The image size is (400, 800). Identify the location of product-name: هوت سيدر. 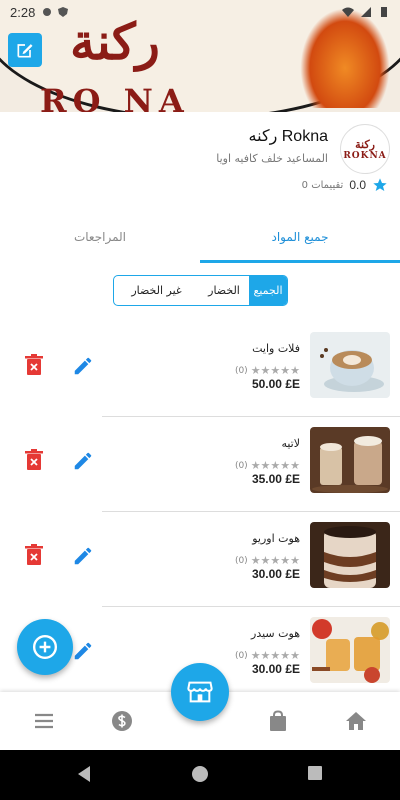
(275, 633).